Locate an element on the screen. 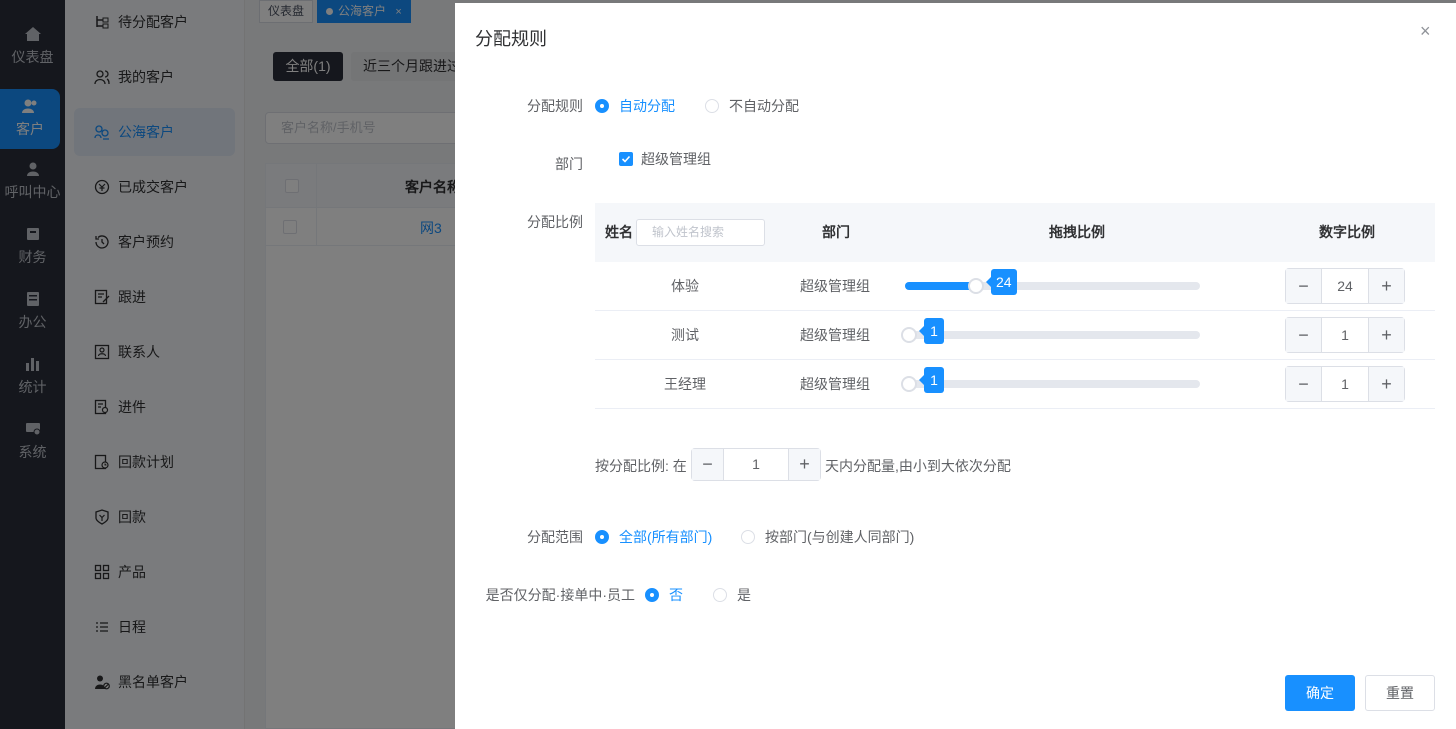 The width and height of the screenshot is (1456, 729). ratio-row: 测试 超级管理组 1−1 + is located at coordinates (1015, 335).